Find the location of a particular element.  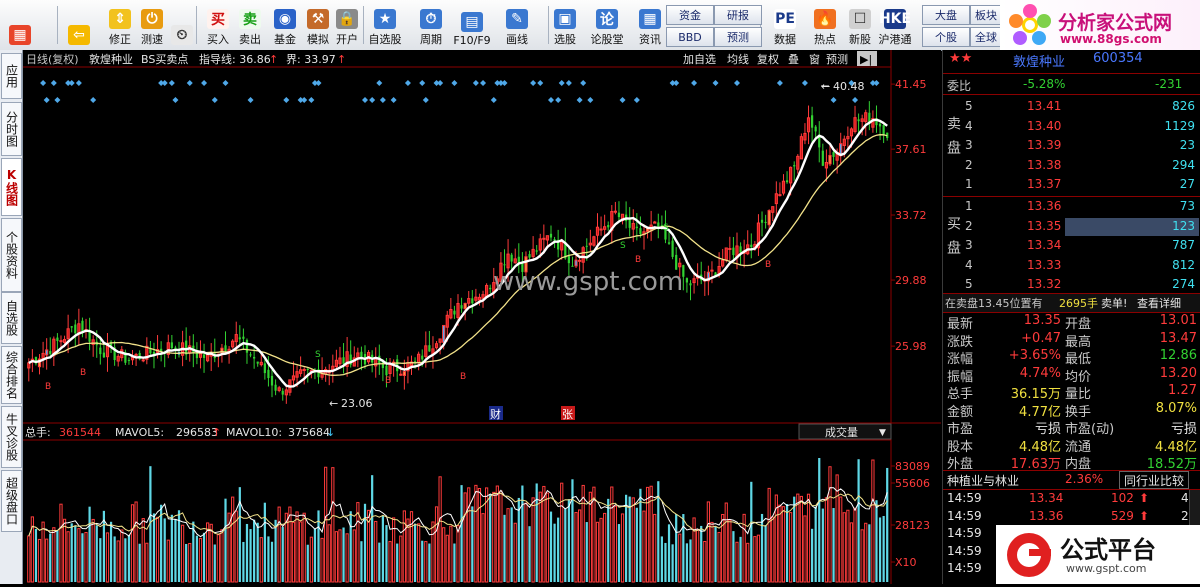

notice-part: 卖单! is located at coordinates (1114, 303).